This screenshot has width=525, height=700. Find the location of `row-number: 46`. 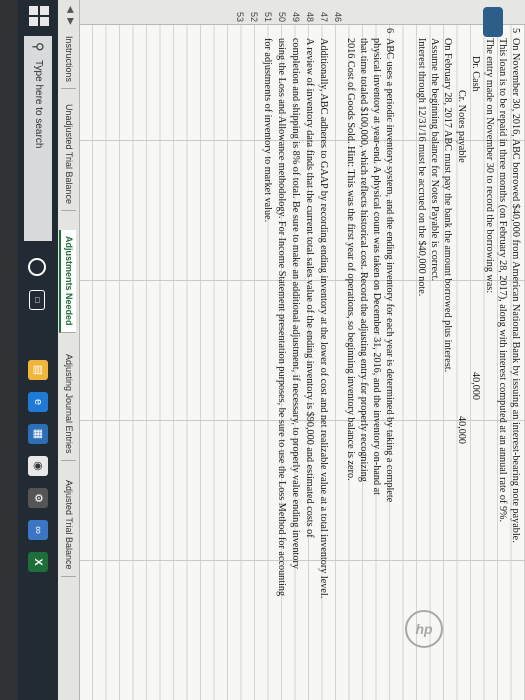

row-number: 46 is located at coordinates (338, 12).